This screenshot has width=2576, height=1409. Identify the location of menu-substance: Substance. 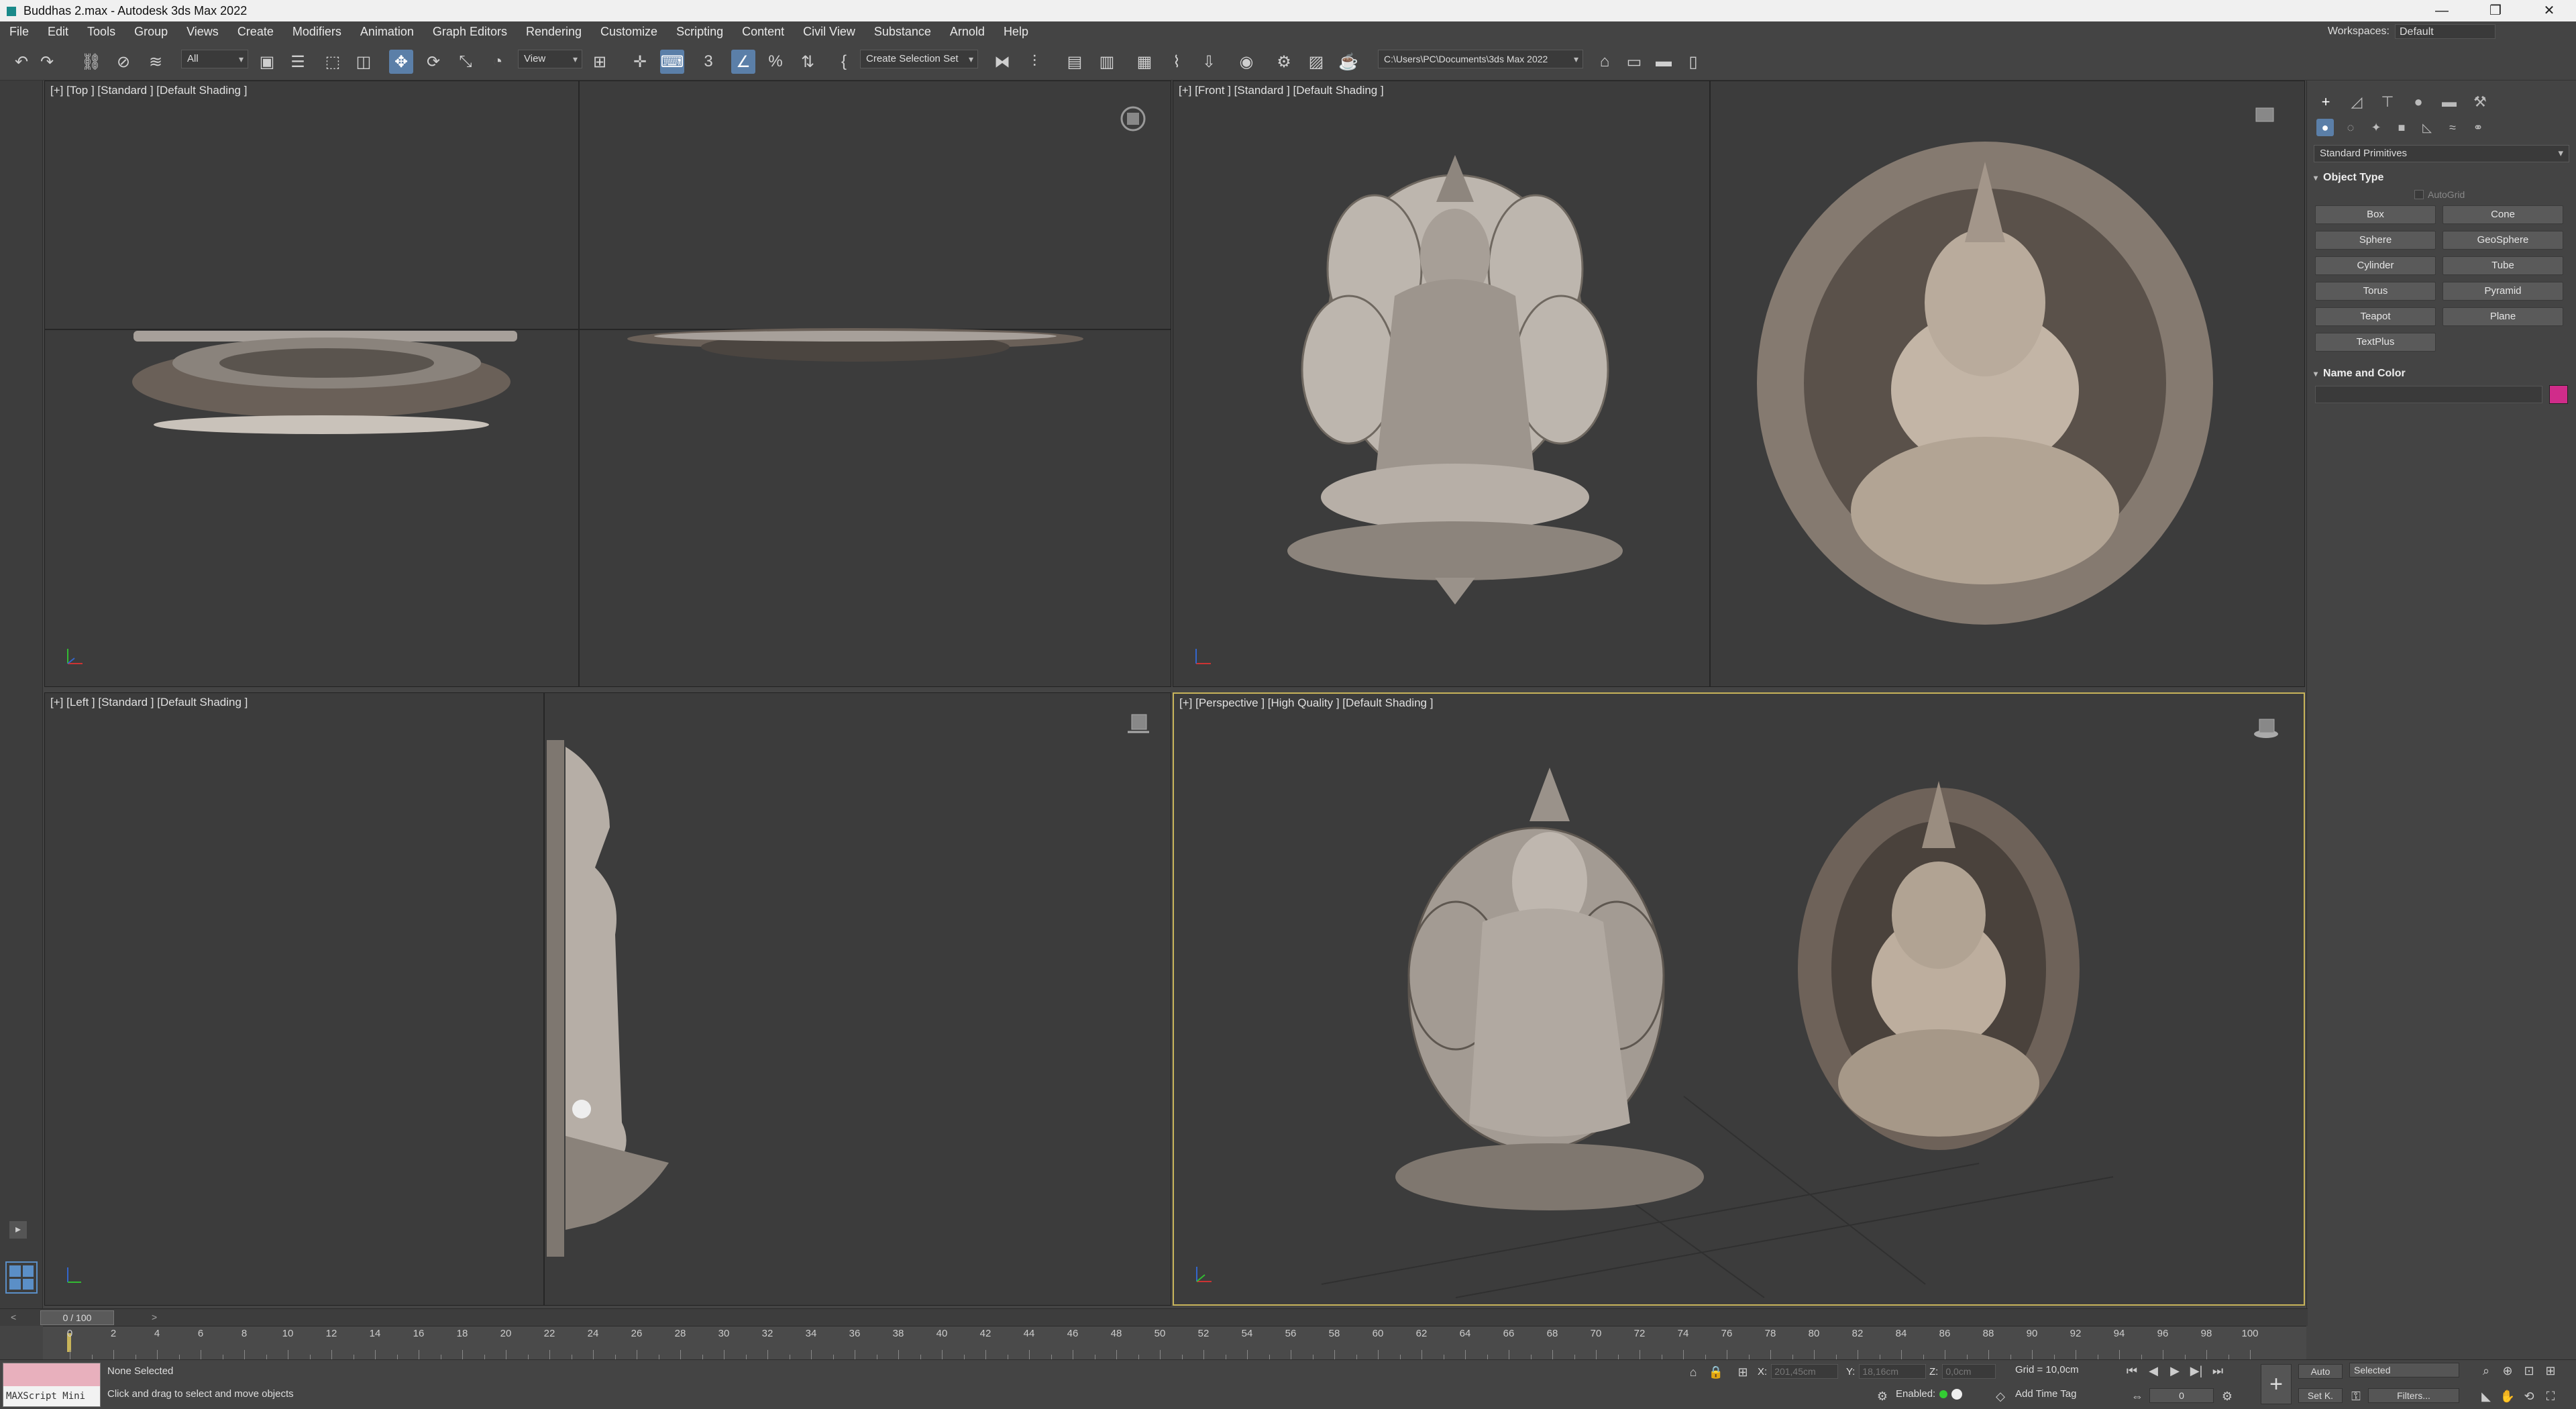
(903, 32).